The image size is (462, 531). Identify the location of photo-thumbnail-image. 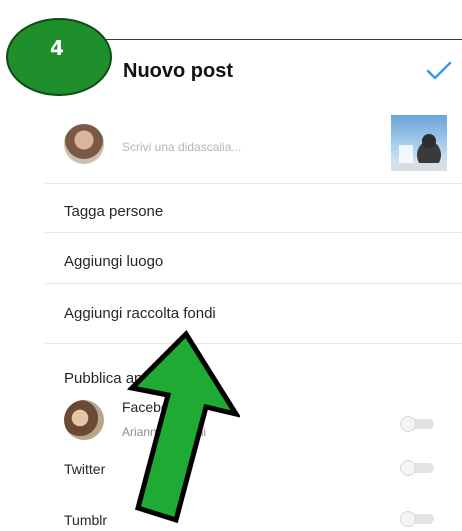
(419, 152).